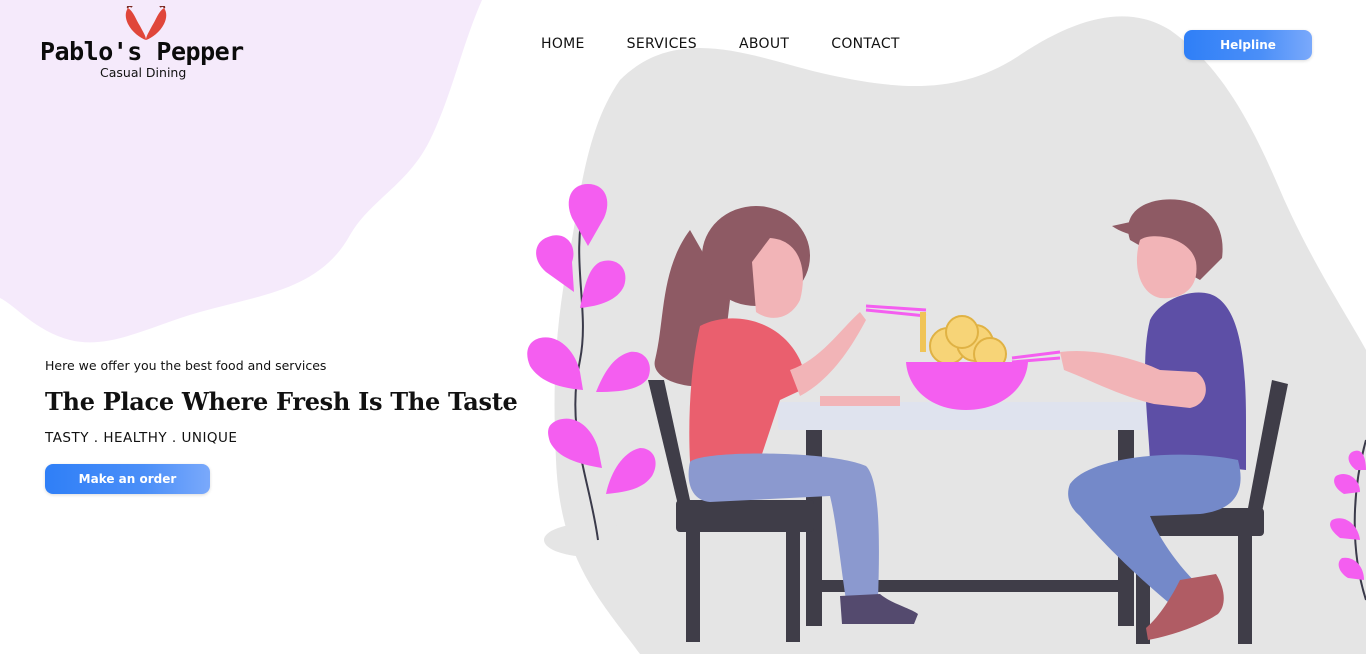 The height and width of the screenshot is (654, 1366). Describe the element at coordinates (662, 44) in the screenshot. I see `nav-services: SERVICES` at that location.